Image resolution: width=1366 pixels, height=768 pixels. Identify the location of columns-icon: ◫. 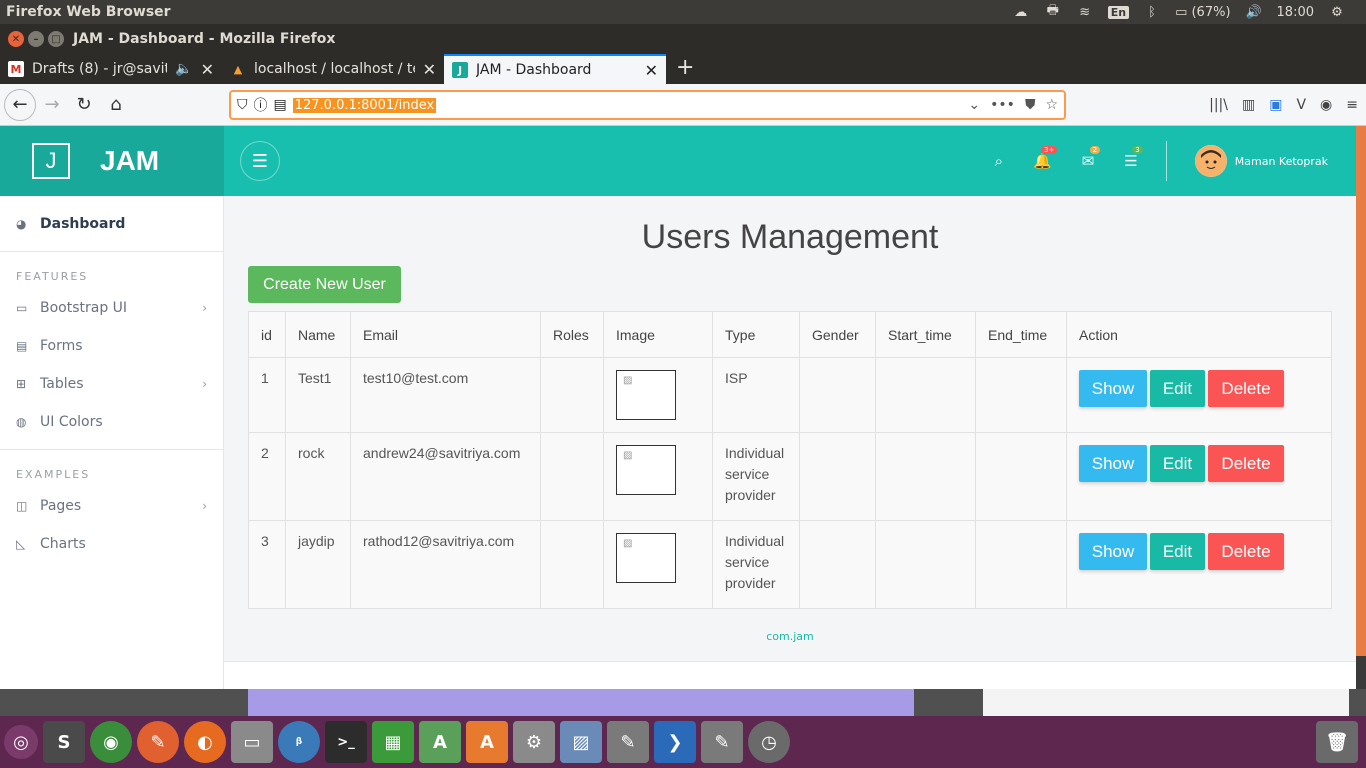
(22, 506).